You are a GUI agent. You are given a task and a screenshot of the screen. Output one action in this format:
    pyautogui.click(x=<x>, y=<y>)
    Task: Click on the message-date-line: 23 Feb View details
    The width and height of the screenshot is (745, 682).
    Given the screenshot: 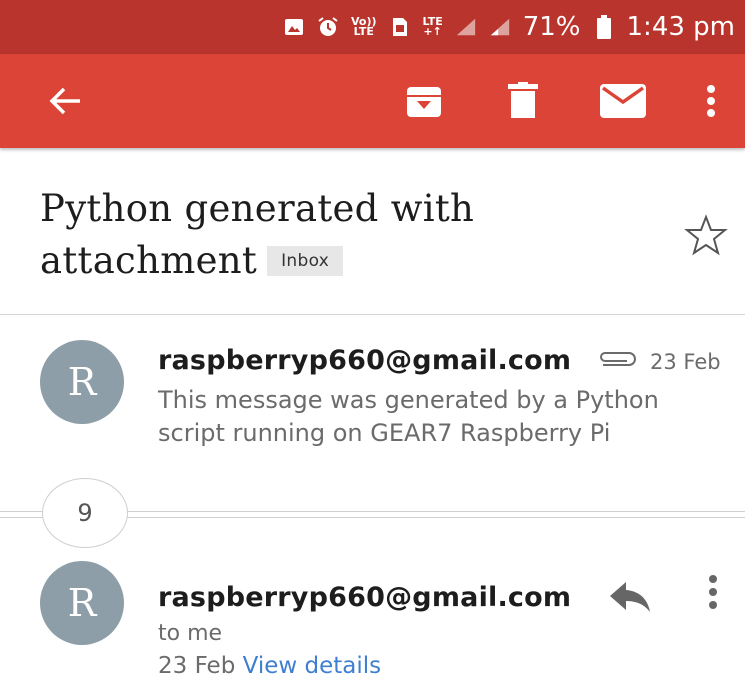 What is the action you would take?
    pyautogui.click(x=269, y=666)
    